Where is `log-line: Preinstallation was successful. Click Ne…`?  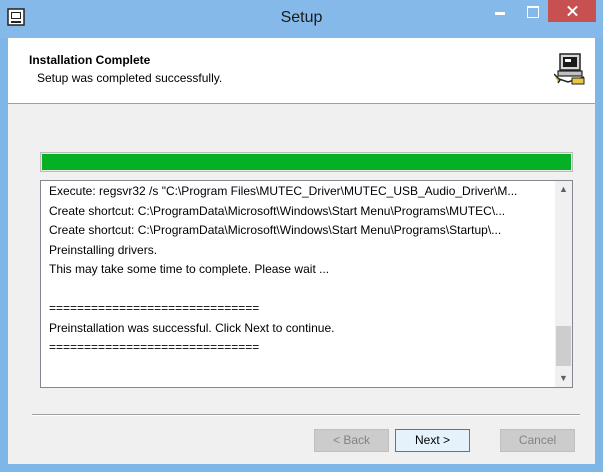 log-line: Preinstallation was successful. Click Ne… is located at coordinates (192, 327).